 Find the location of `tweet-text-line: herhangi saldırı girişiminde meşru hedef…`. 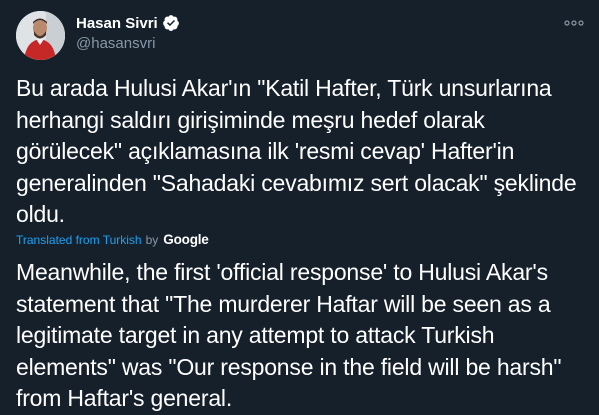

tweet-text-line: herhangi saldırı girişiminde meşru hedef… is located at coordinates (250, 119).